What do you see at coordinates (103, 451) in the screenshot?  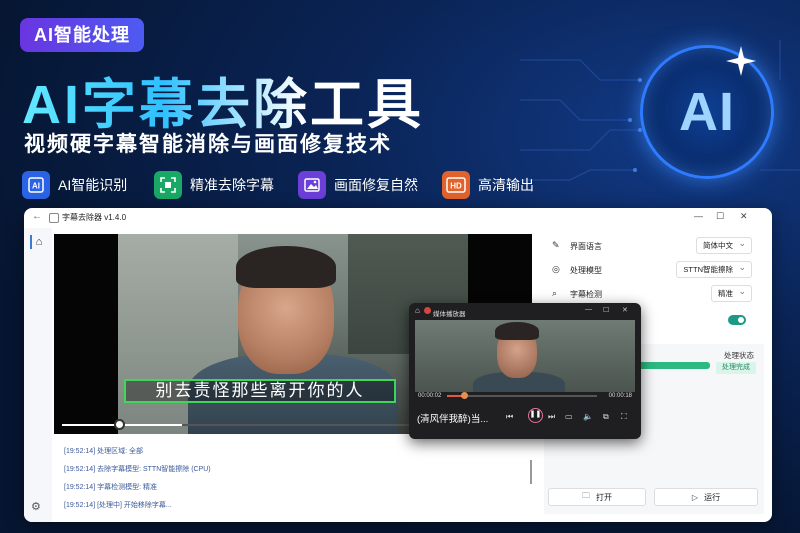 I see `log-line: [19:52:14] 处理区域: 全部` at bounding box center [103, 451].